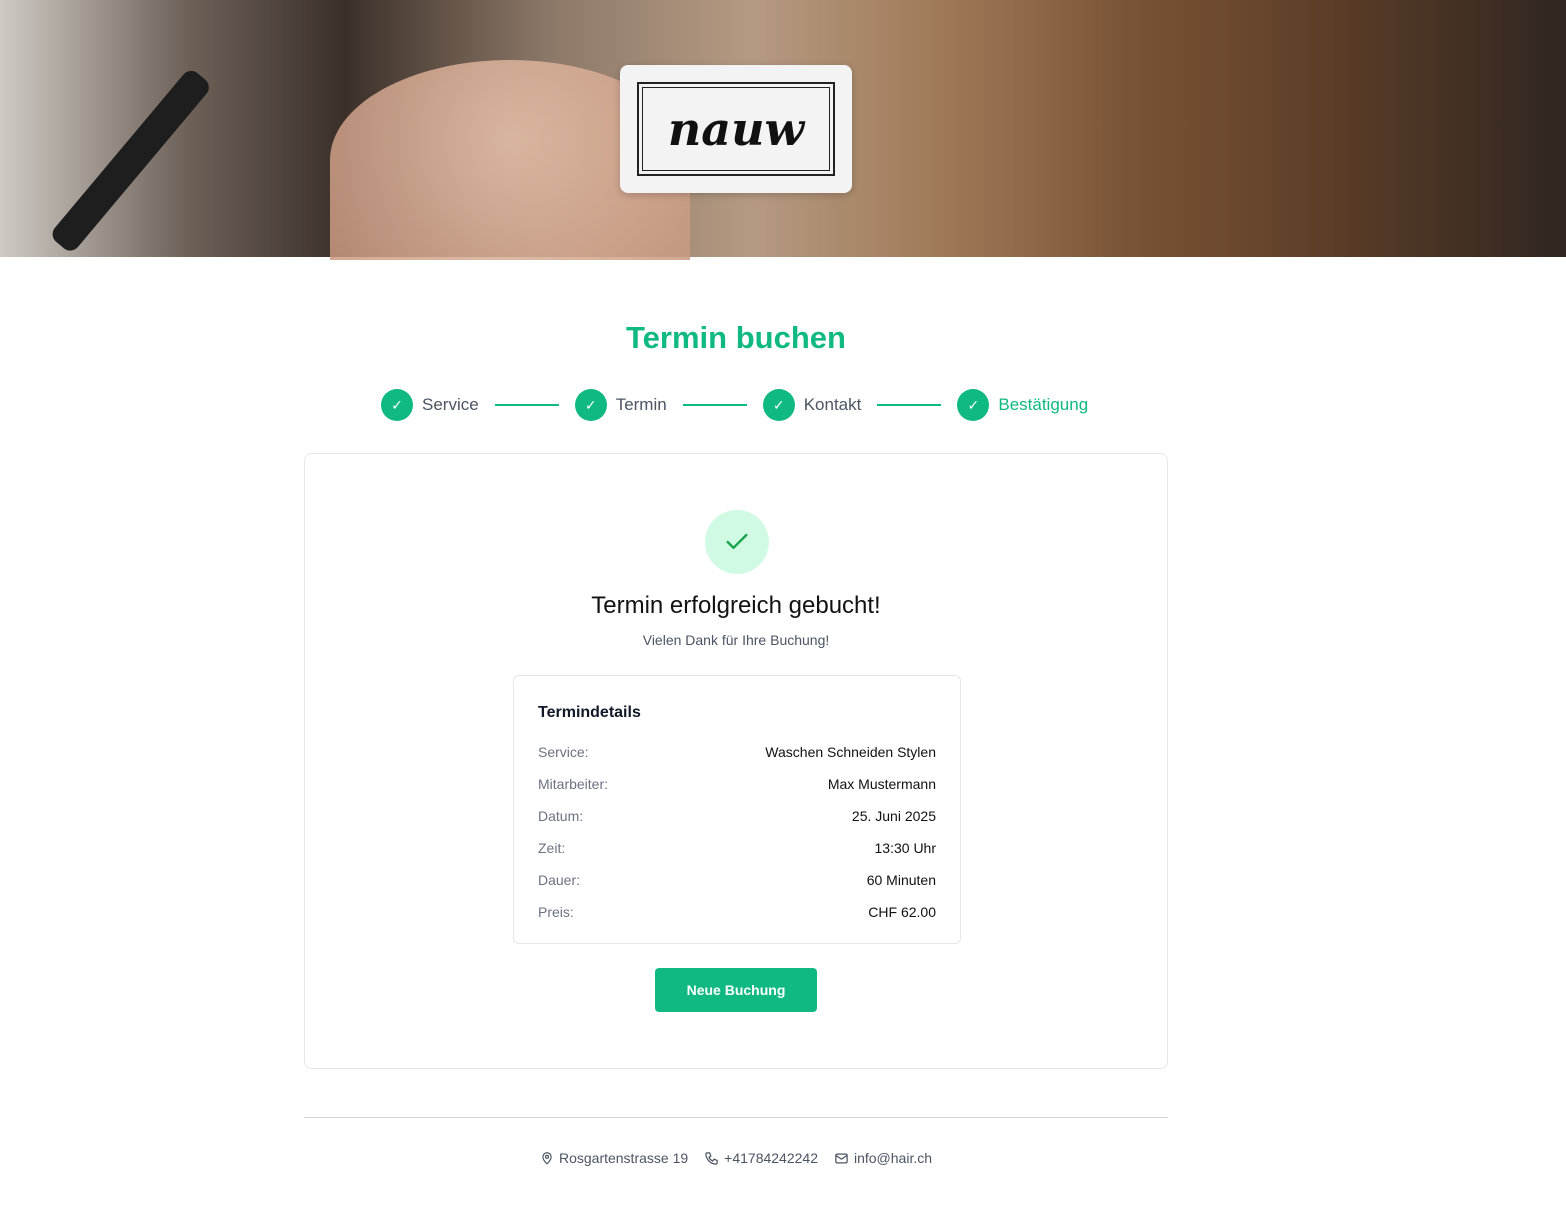 The height and width of the screenshot is (1205, 1566). What do you see at coordinates (736, 640) in the screenshot?
I see `confirmation-subtitle: Vielen Dank für Ihre Buchung!` at bounding box center [736, 640].